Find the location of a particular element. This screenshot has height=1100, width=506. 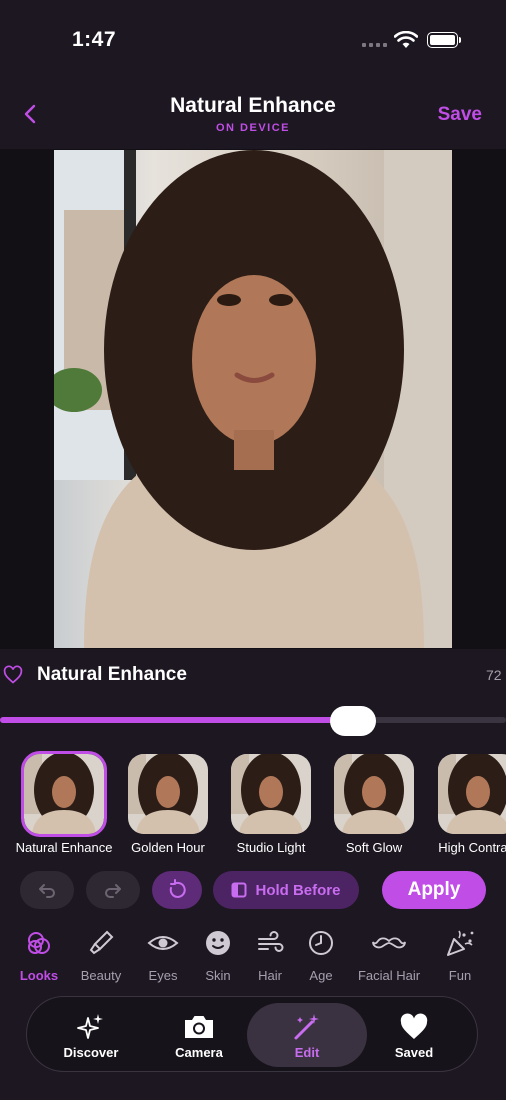

status-time: 1:47 is located at coordinates (94, 39).